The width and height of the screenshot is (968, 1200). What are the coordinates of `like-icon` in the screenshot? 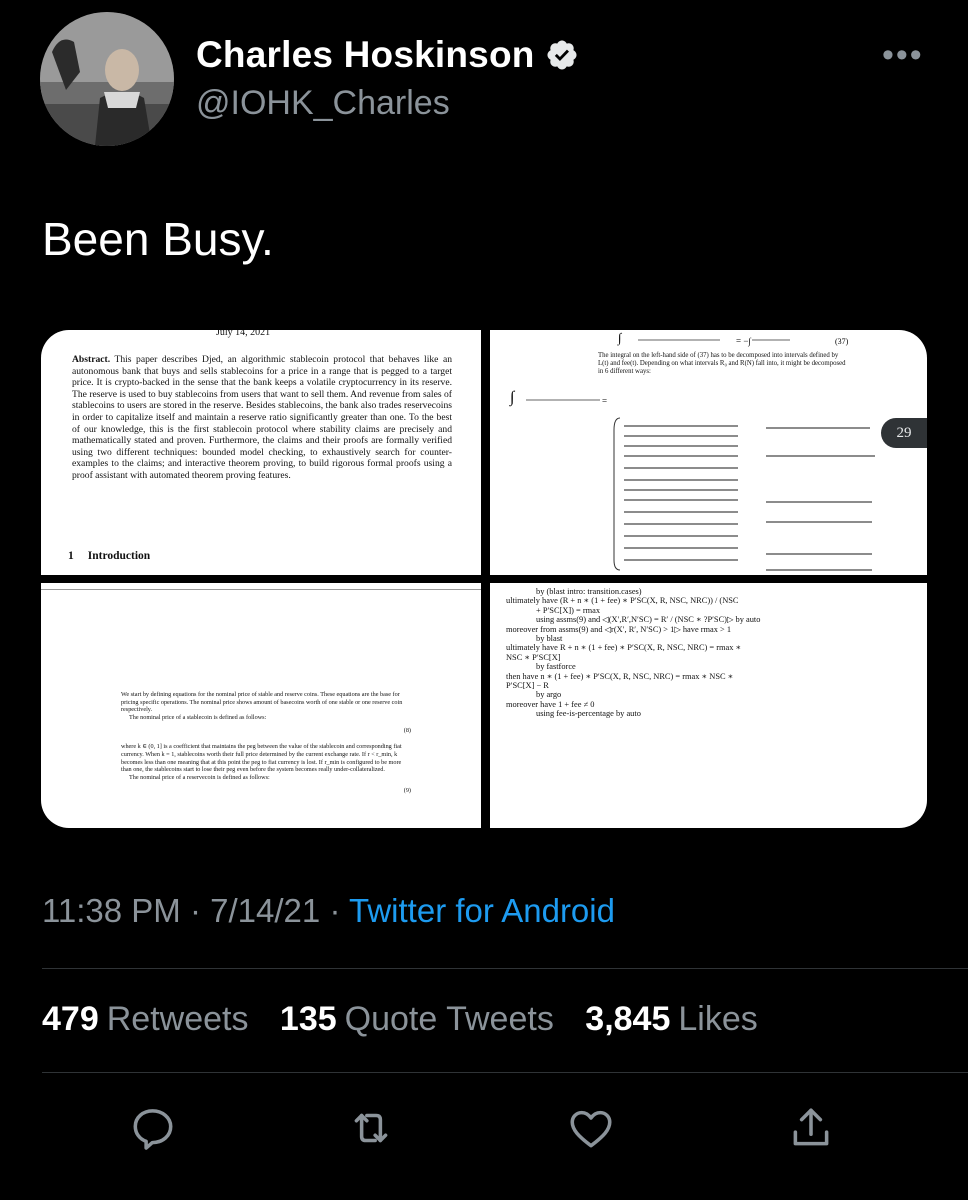 It's located at (591, 1128).